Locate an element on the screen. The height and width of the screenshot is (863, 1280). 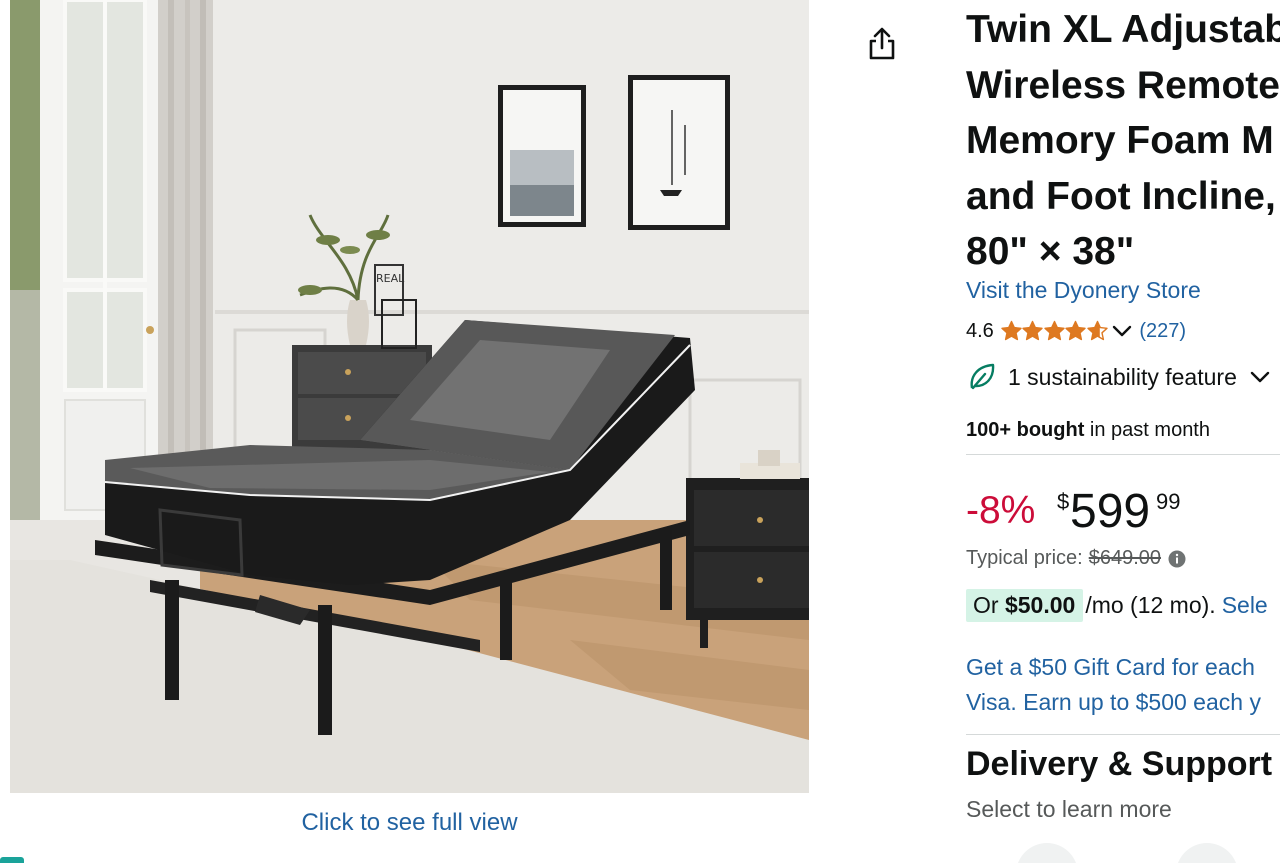
monthly-payment: Or $50.00 /mo (12 mo). Sele is located at coordinates (1117, 605).